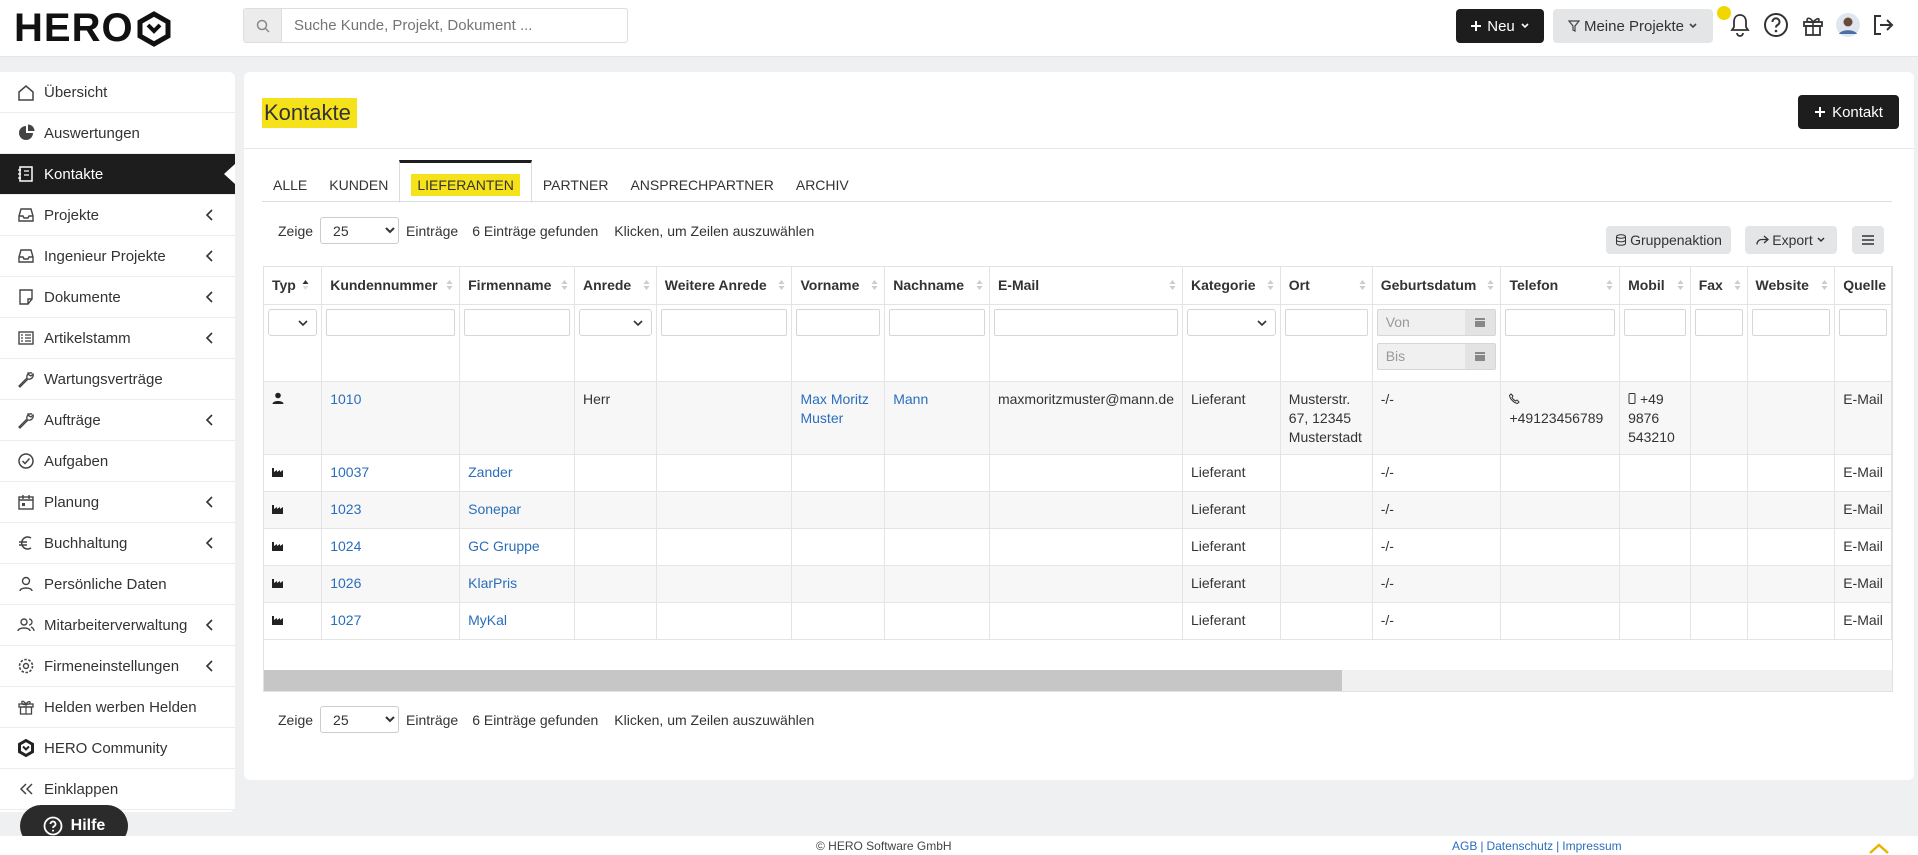  I want to click on sidebar-item-übersicht: Übersicht, so click(117, 92).